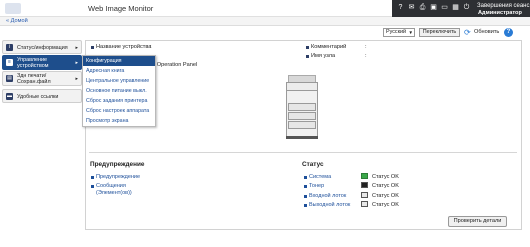  I want to click on sidebar-item-label: Статус/информация, so click(42, 48).